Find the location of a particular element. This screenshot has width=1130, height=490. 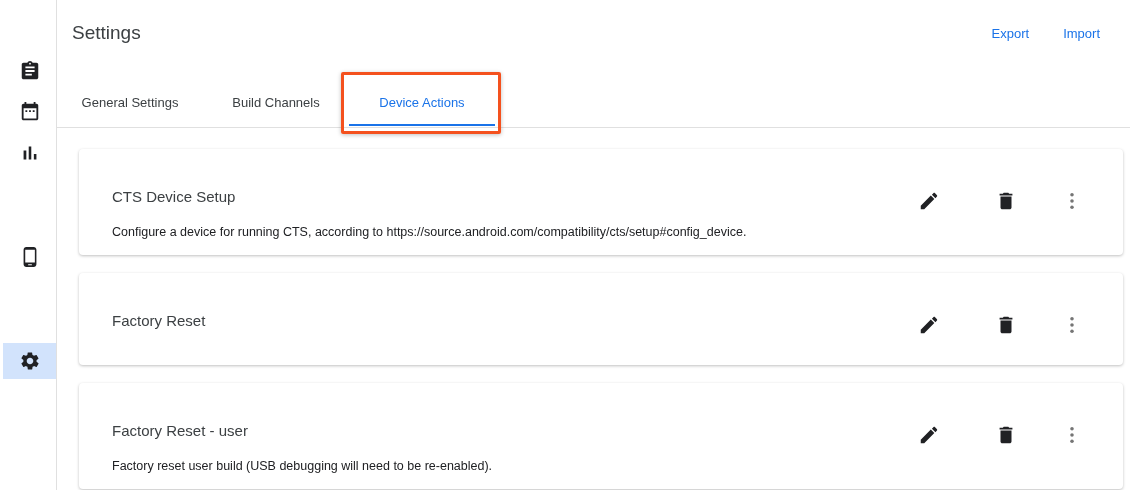

page-title: Settings is located at coordinates (106, 32).